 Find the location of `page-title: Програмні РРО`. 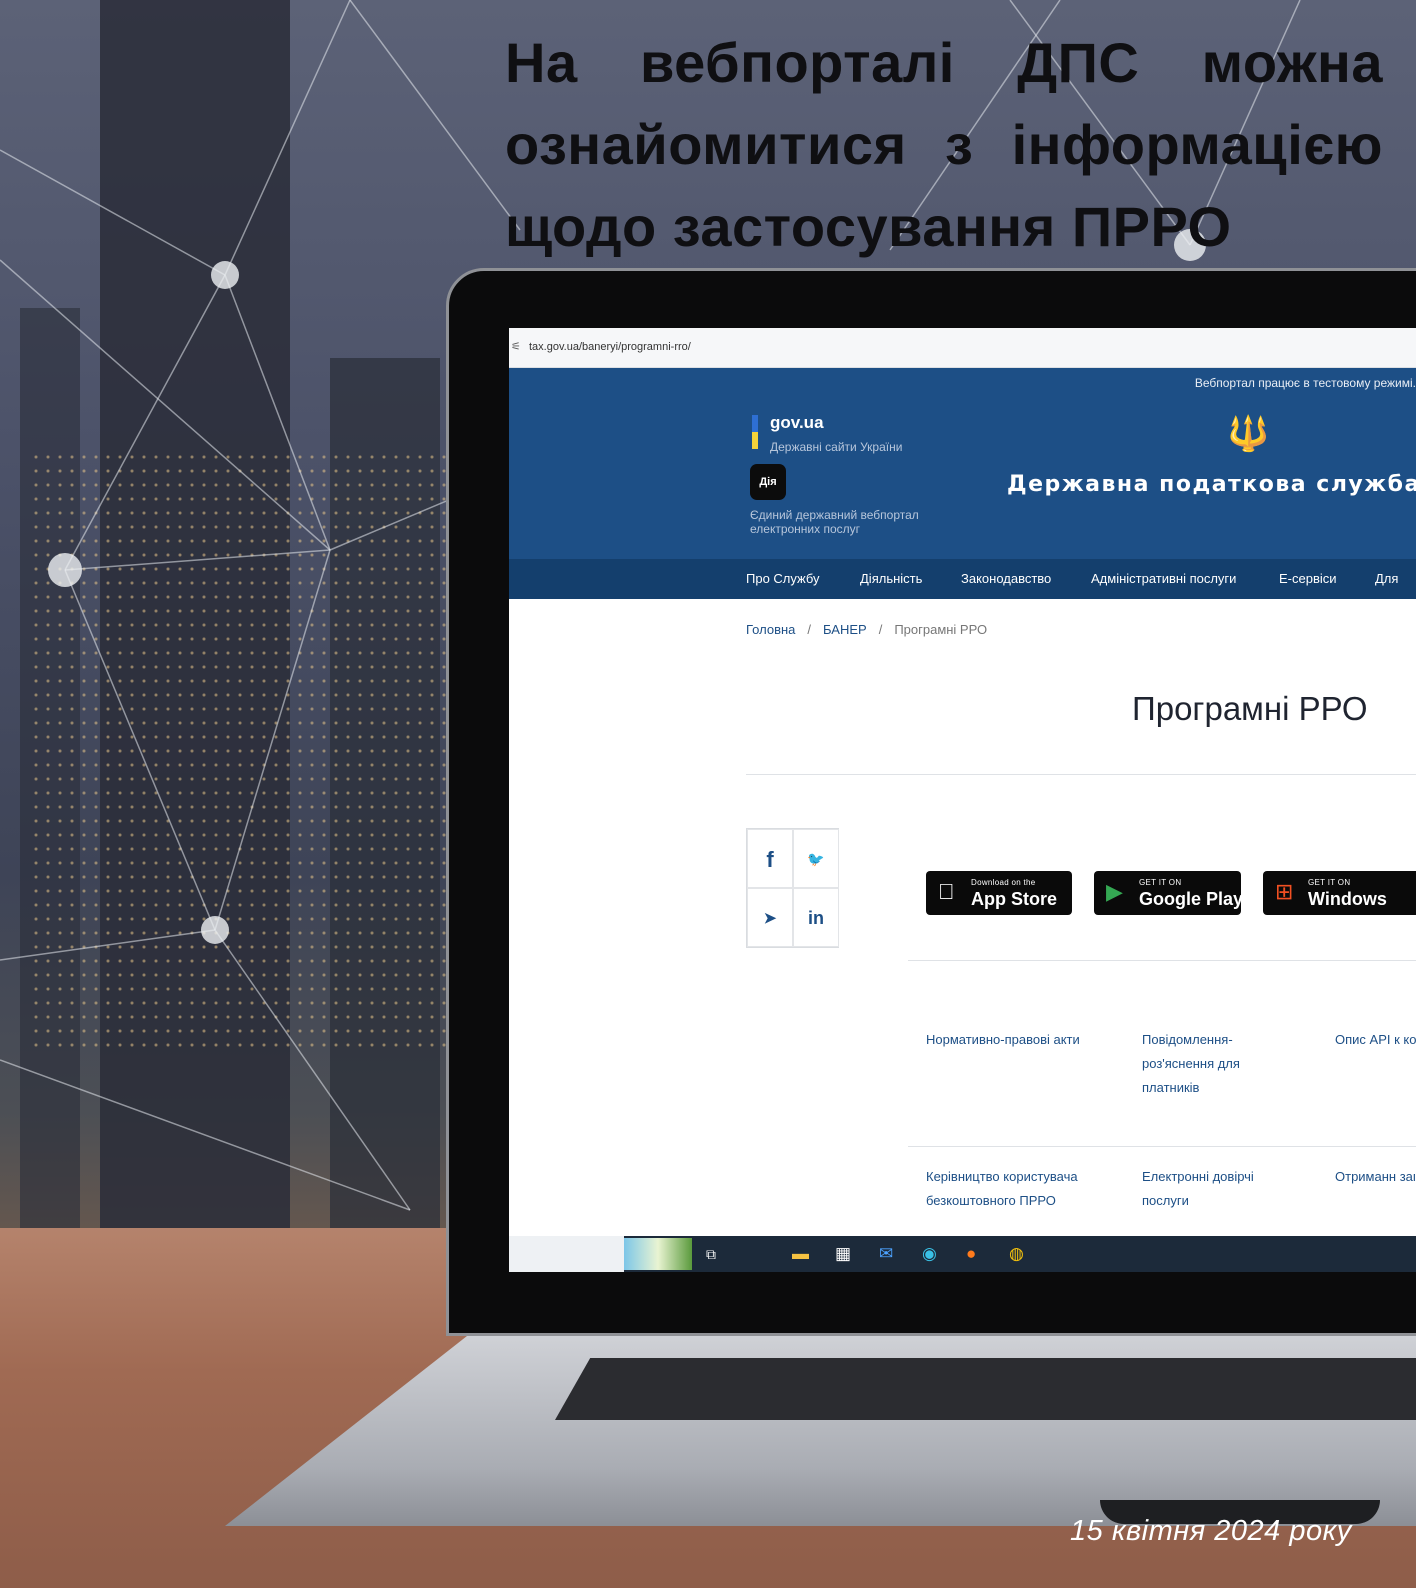

page-title: Програмні РРО is located at coordinates (1250, 708).